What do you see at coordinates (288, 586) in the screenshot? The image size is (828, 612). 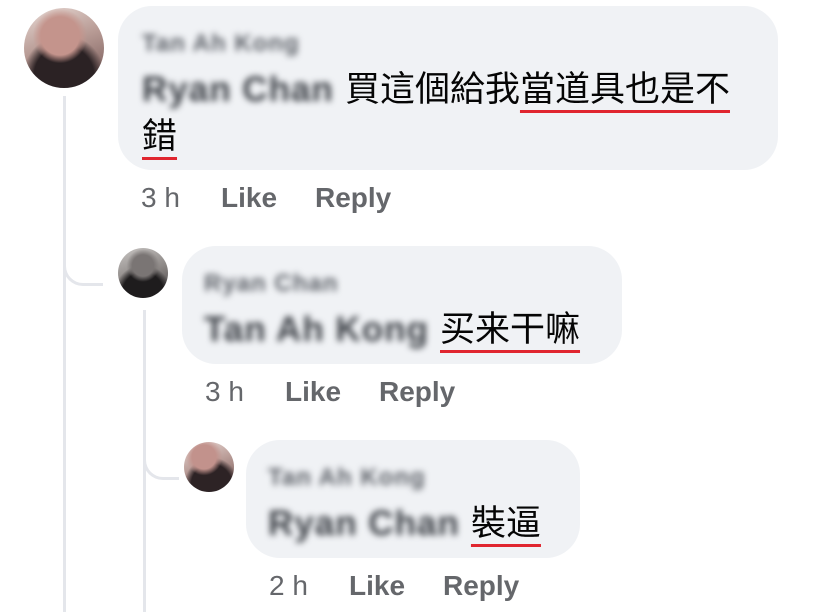 I see `comment-timestamp: 2 h` at bounding box center [288, 586].